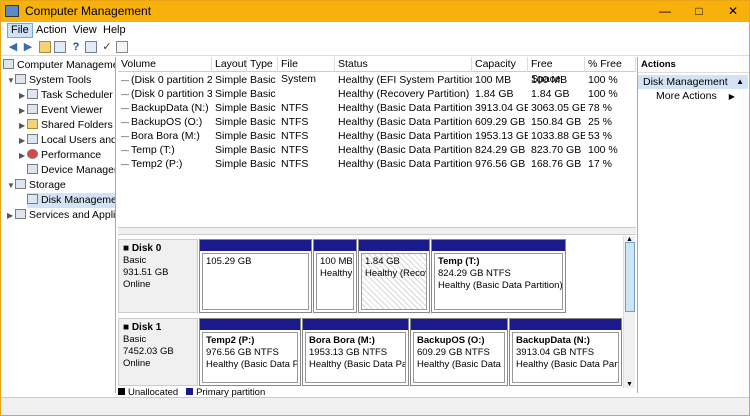 The height and width of the screenshot is (416, 750). Describe the element at coordinates (66, 95) in the screenshot. I see `tree-item-task-scheduler: ▶ Task Scheduler` at that location.